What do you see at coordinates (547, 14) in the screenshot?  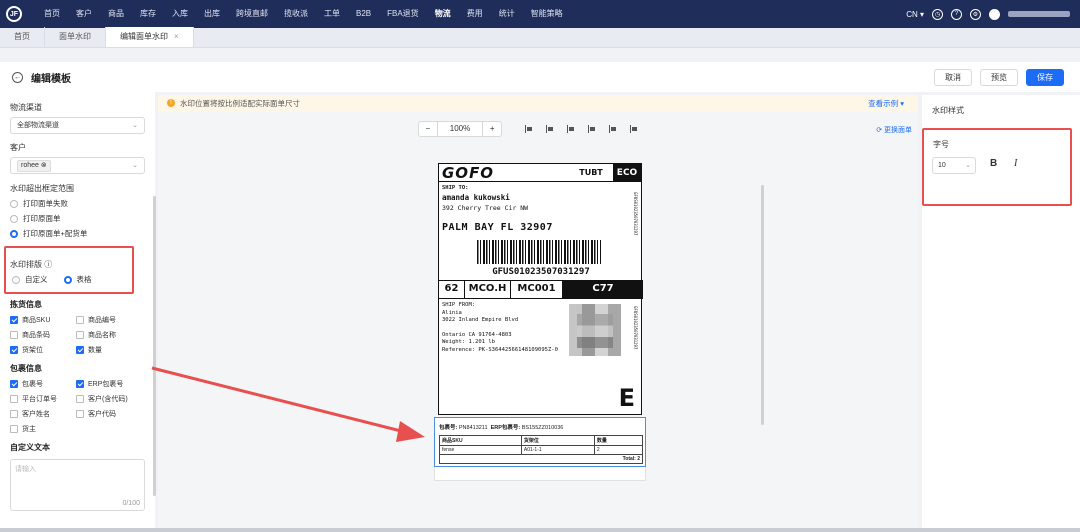 I see `nav-item: 智能策略` at bounding box center [547, 14].